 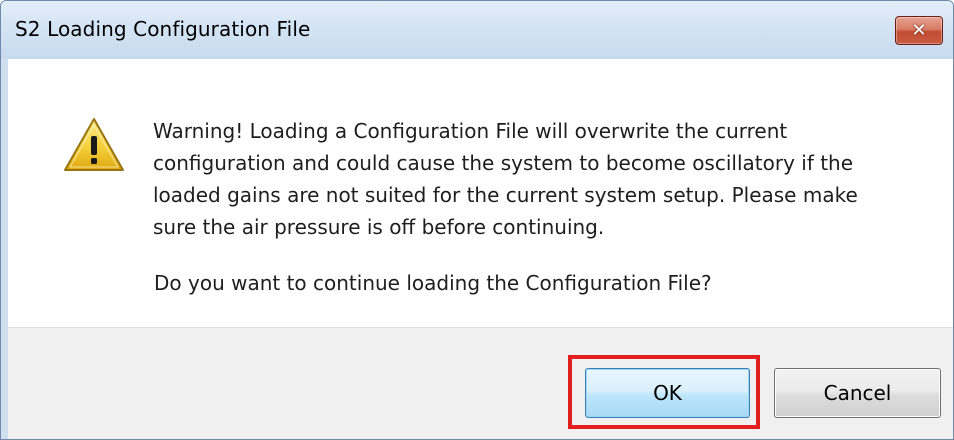 I want to click on close-button: ✕, so click(x=919, y=30).